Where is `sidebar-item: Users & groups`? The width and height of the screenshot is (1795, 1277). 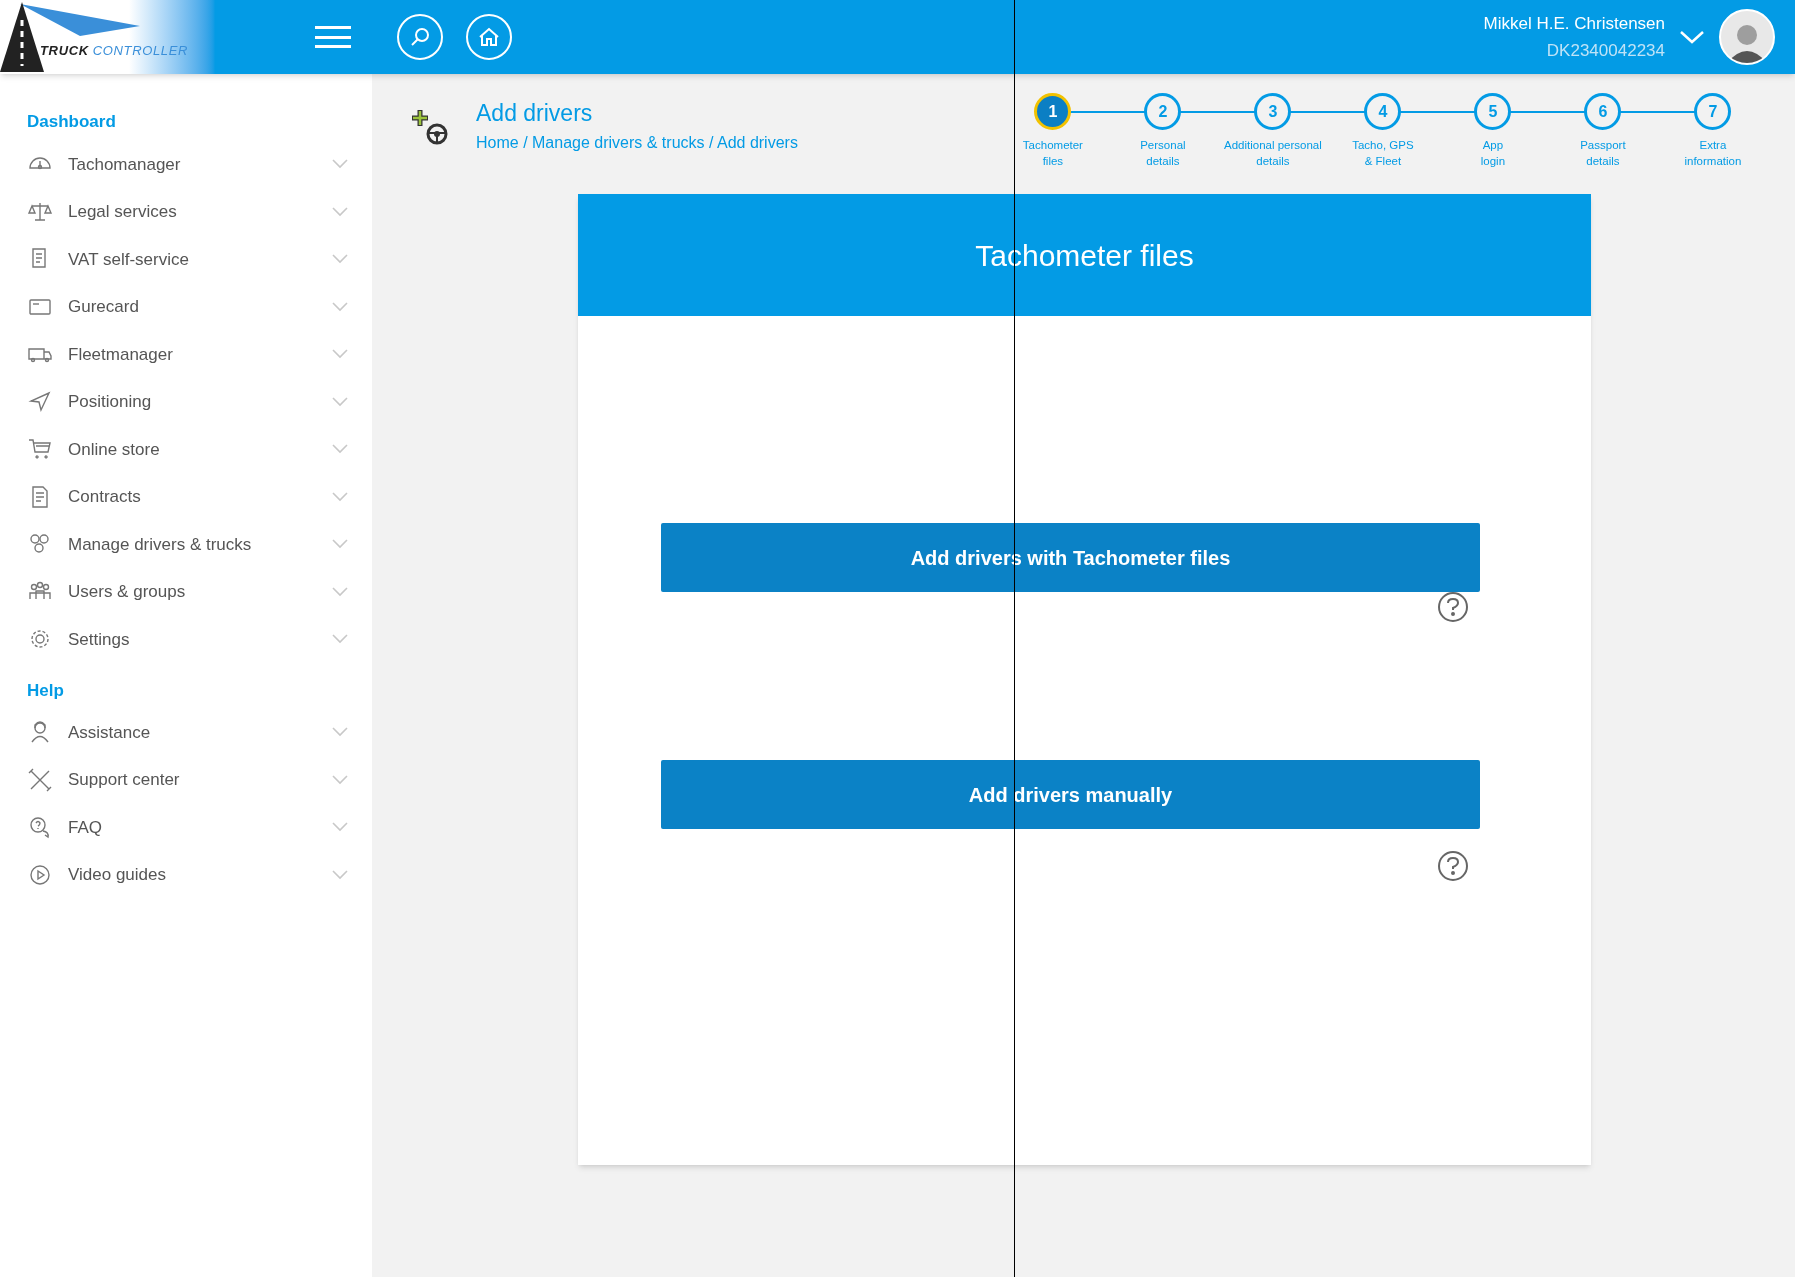
sidebar-item: Users & groups is located at coordinates (187, 592).